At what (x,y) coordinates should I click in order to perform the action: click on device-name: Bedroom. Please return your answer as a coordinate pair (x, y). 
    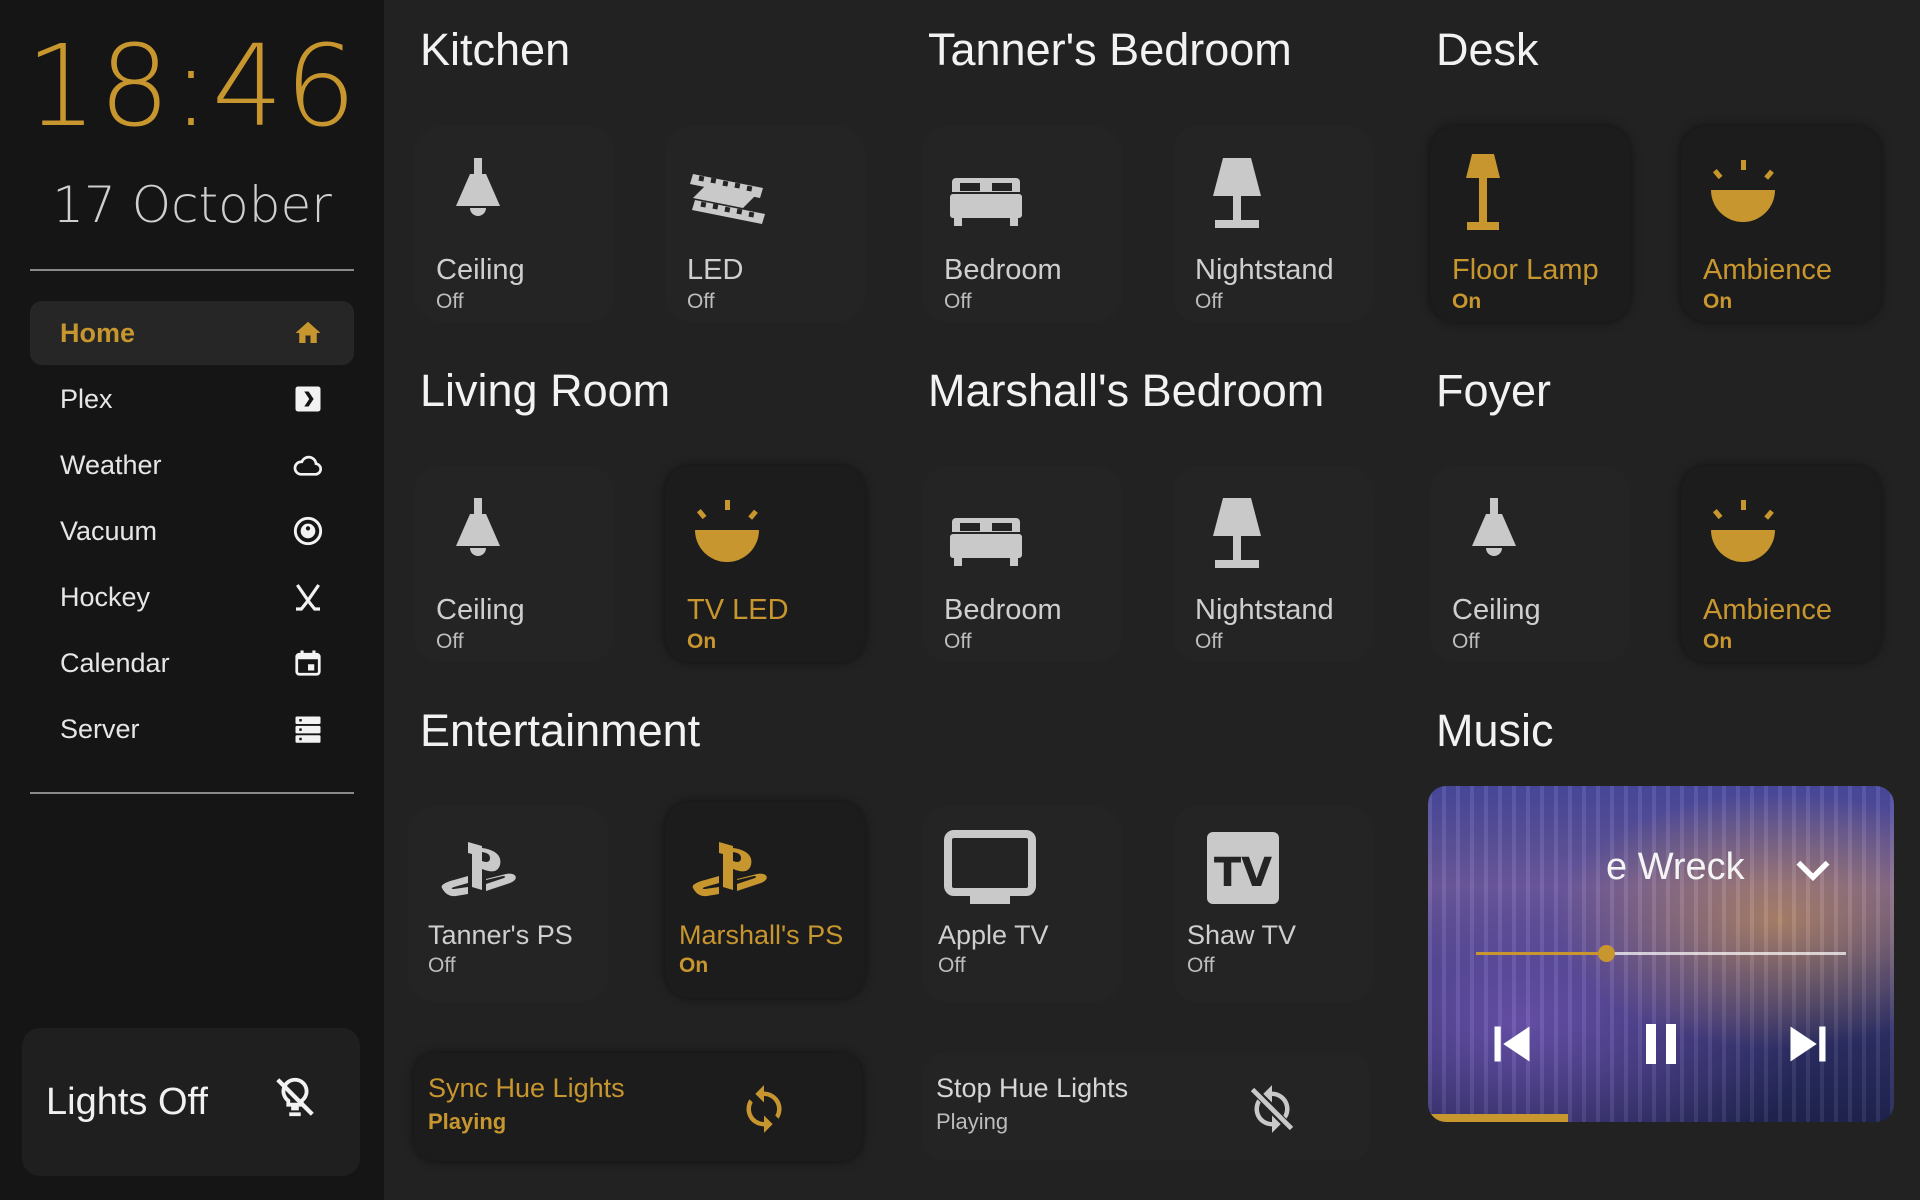
    Looking at the image, I should click on (1003, 270).